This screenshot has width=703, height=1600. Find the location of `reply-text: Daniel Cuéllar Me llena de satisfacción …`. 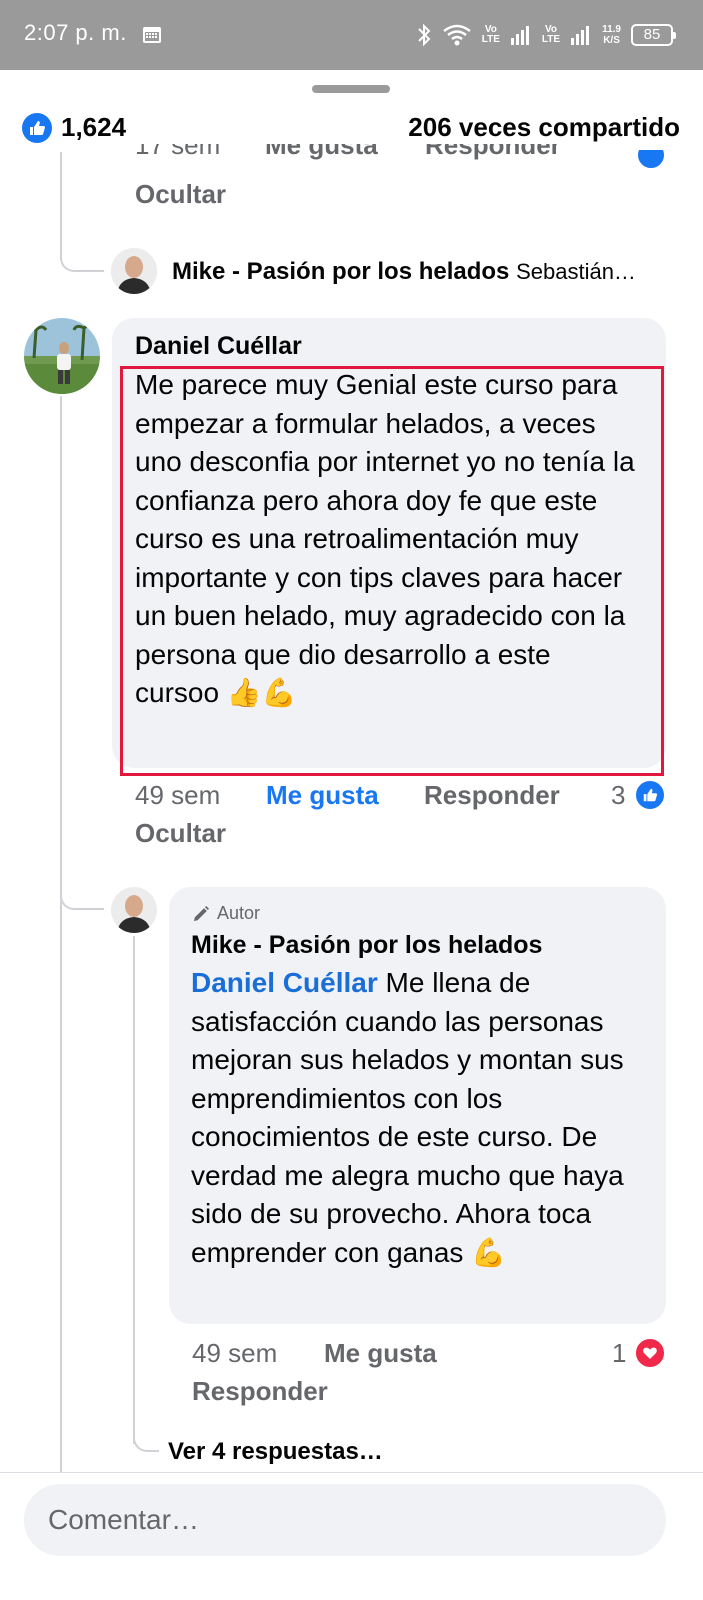

reply-text: Daniel Cuéllar Me llena de satisfacción … is located at coordinates (421, 1118).